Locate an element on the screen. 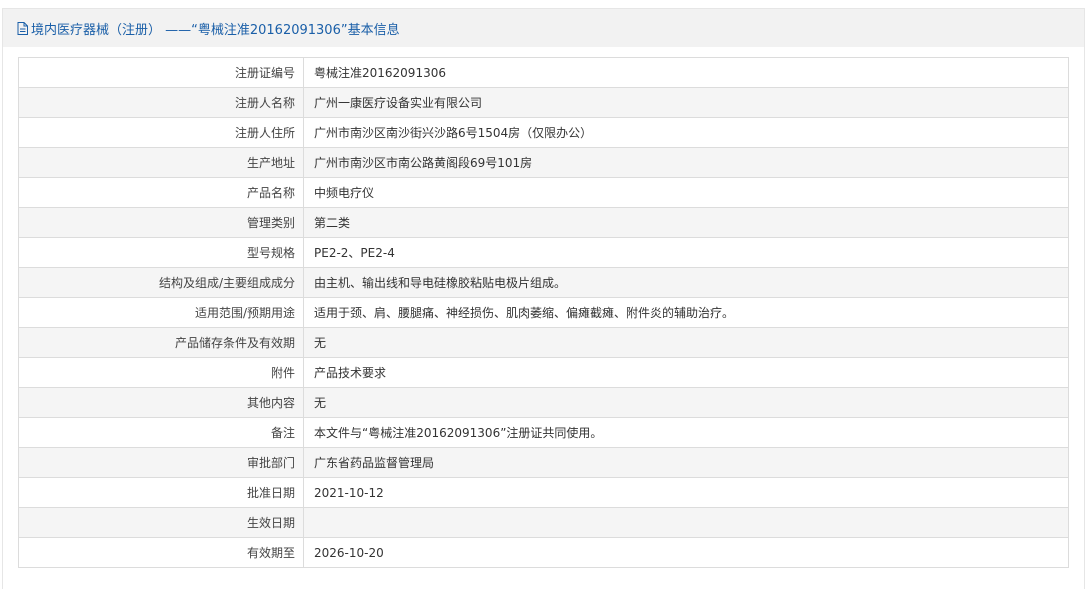  table-row: 生效日期 is located at coordinates (543, 522).